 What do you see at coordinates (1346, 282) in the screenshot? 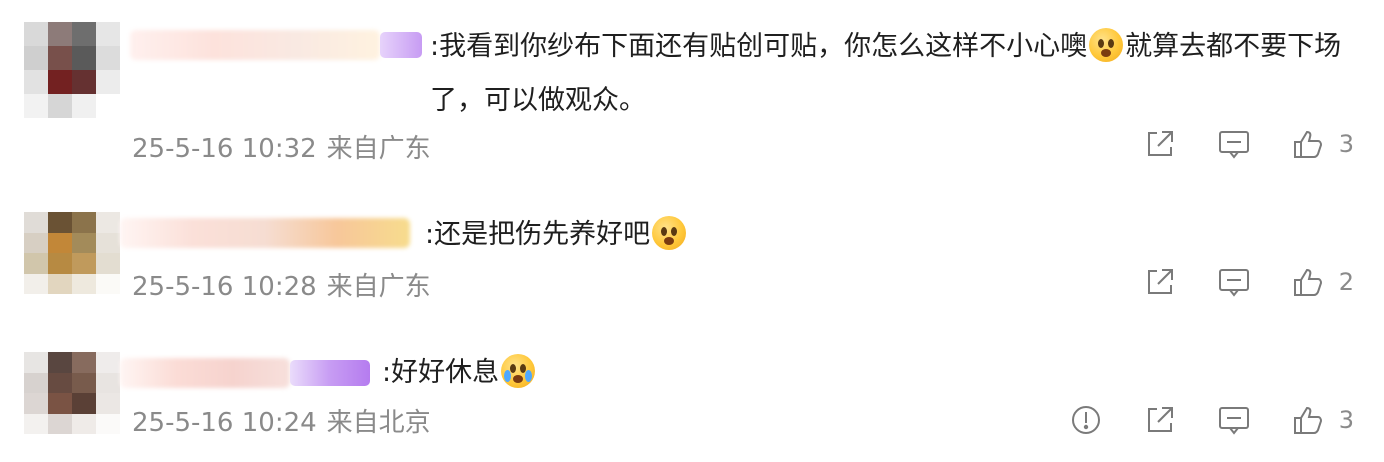
I see `like-count: 2` at bounding box center [1346, 282].